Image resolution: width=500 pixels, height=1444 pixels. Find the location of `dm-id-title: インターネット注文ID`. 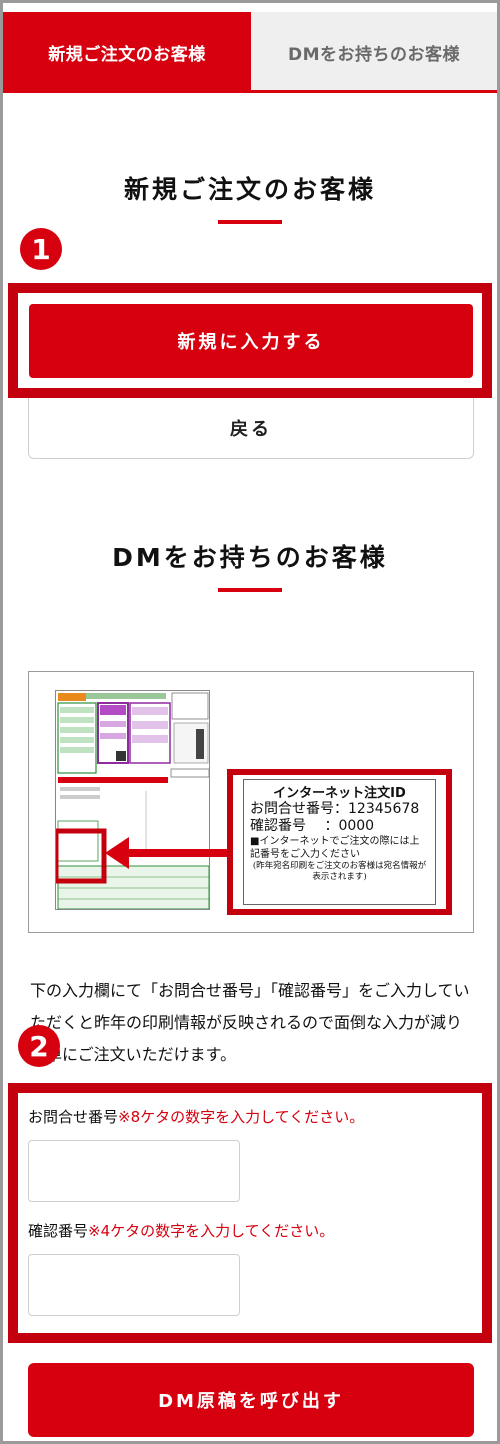

dm-id-title: インターネット注文ID is located at coordinates (339, 793).